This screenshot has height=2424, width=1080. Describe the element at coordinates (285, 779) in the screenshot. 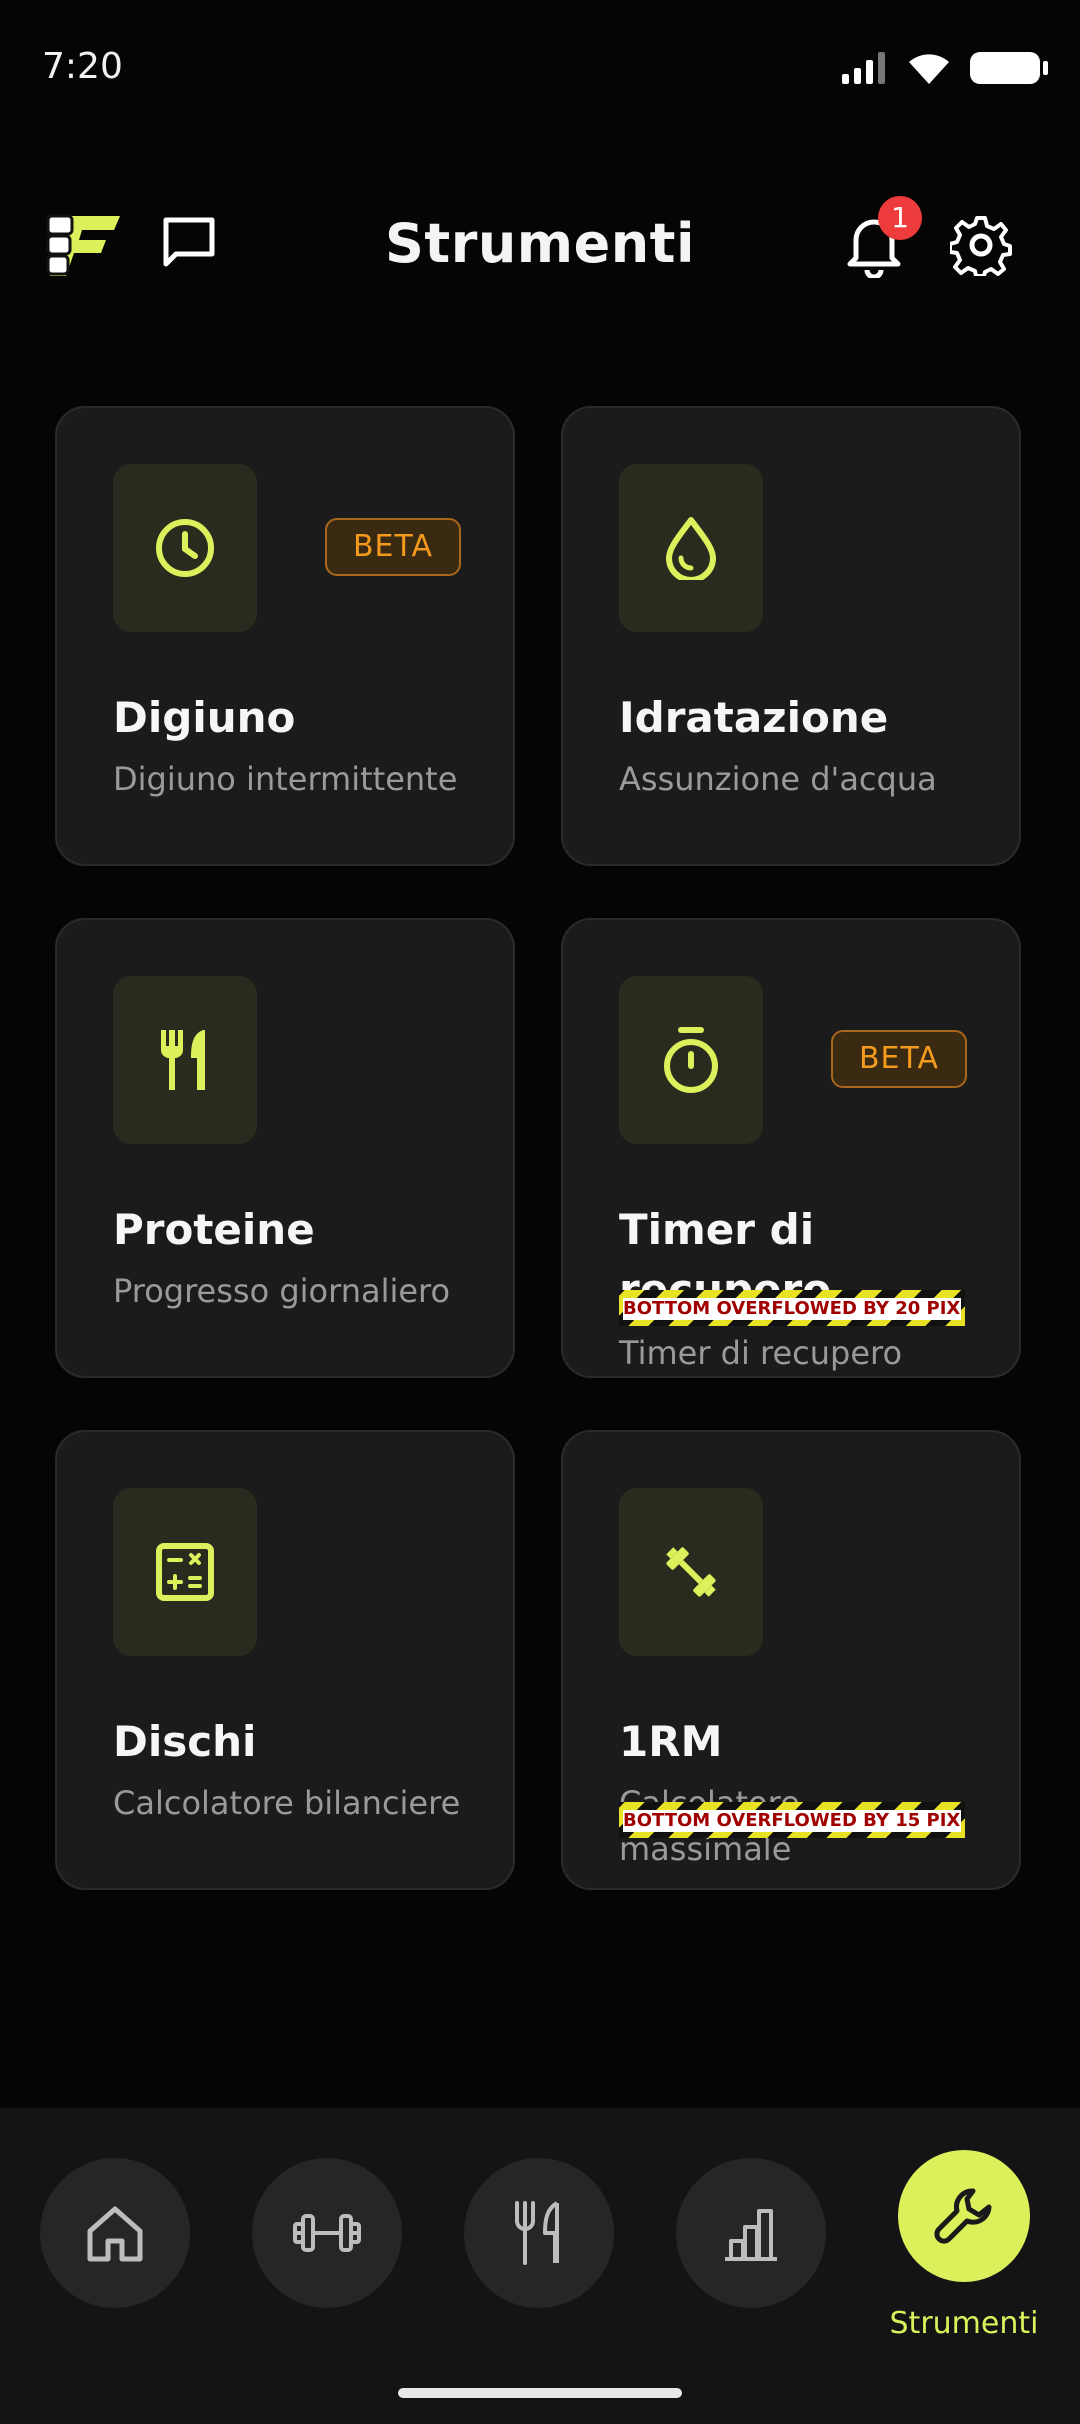

I see `card-subtitle: Digiuno intermittente` at that location.